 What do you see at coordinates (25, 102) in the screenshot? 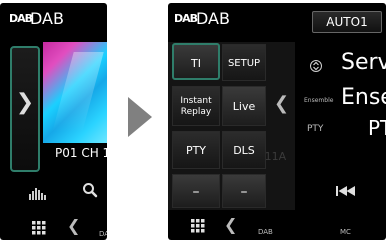
I see `chevron-right-icon: ❯` at bounding box center [25, 102].